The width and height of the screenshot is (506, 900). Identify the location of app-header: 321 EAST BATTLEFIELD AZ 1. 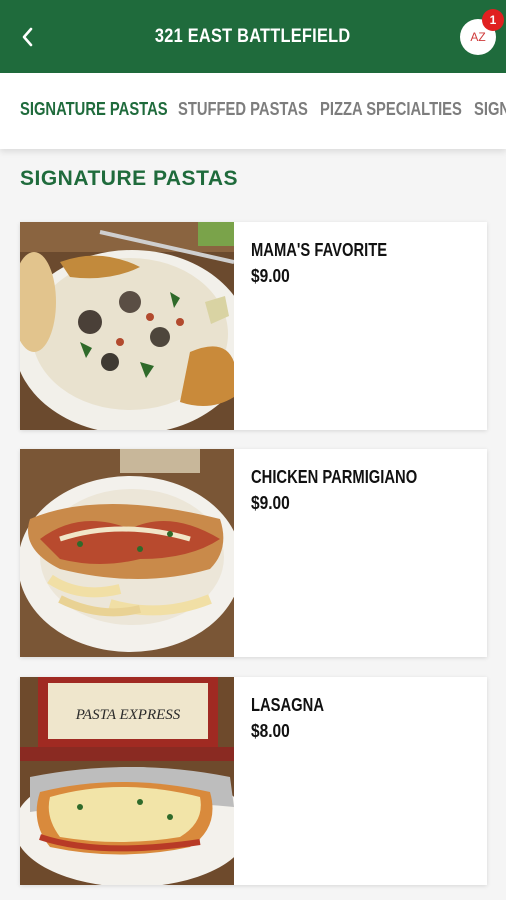
(253, 36).